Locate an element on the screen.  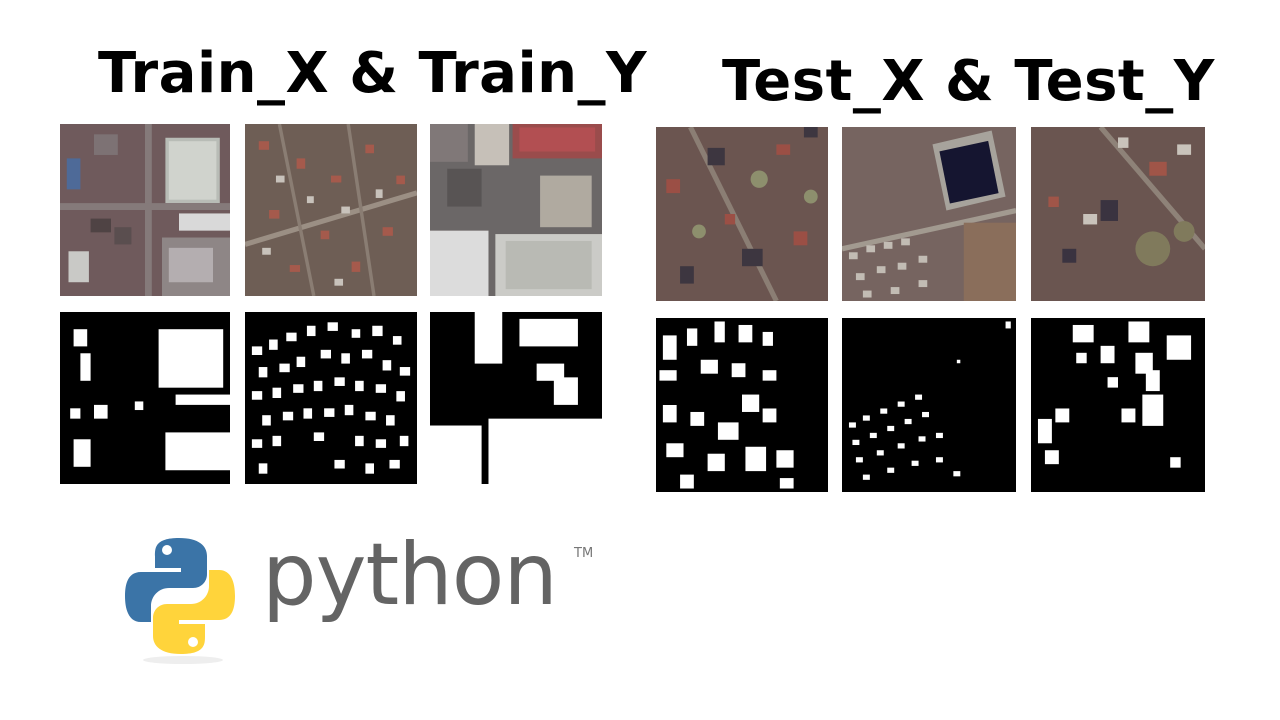
trademark-symbol: TM is located at coordinates (584, 553).